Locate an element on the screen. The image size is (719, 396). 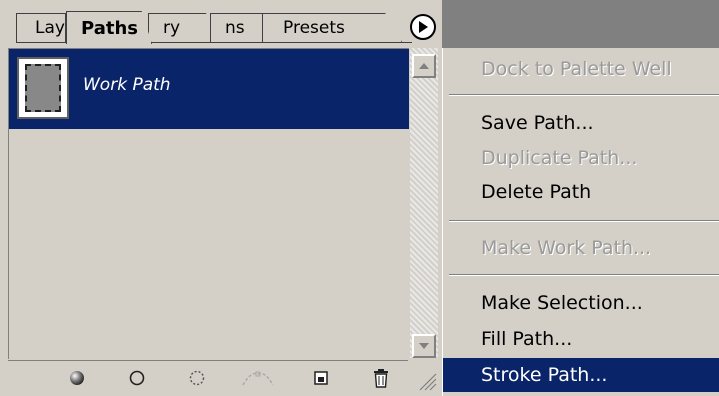
path-thumbnail-shape is located at coordinates (43, 88).